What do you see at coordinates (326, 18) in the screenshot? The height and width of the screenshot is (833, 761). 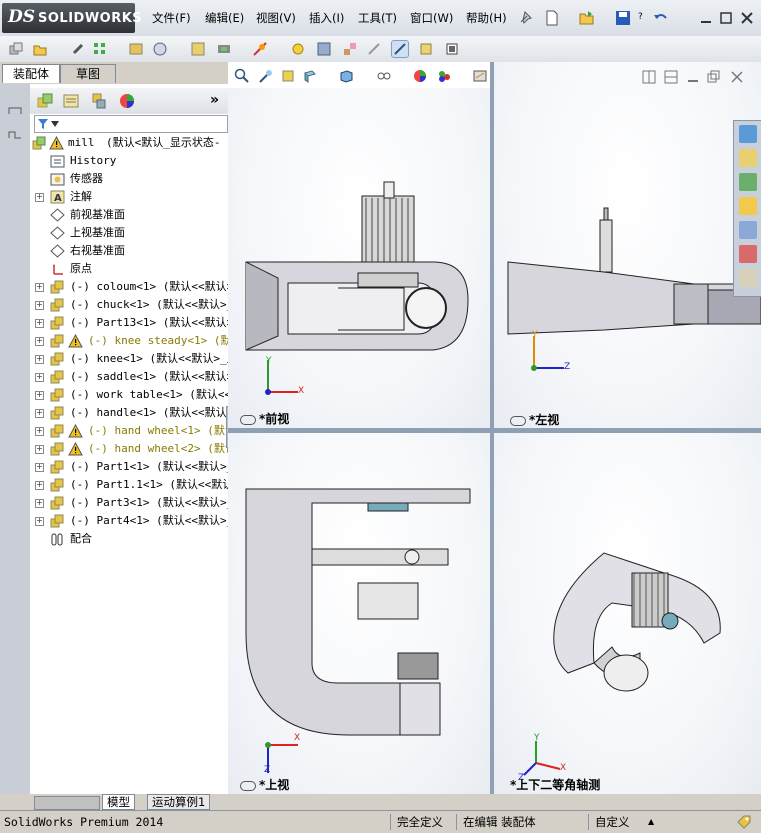 I see `menu-insert: 插入(I)` at bounding box center [326, 18].